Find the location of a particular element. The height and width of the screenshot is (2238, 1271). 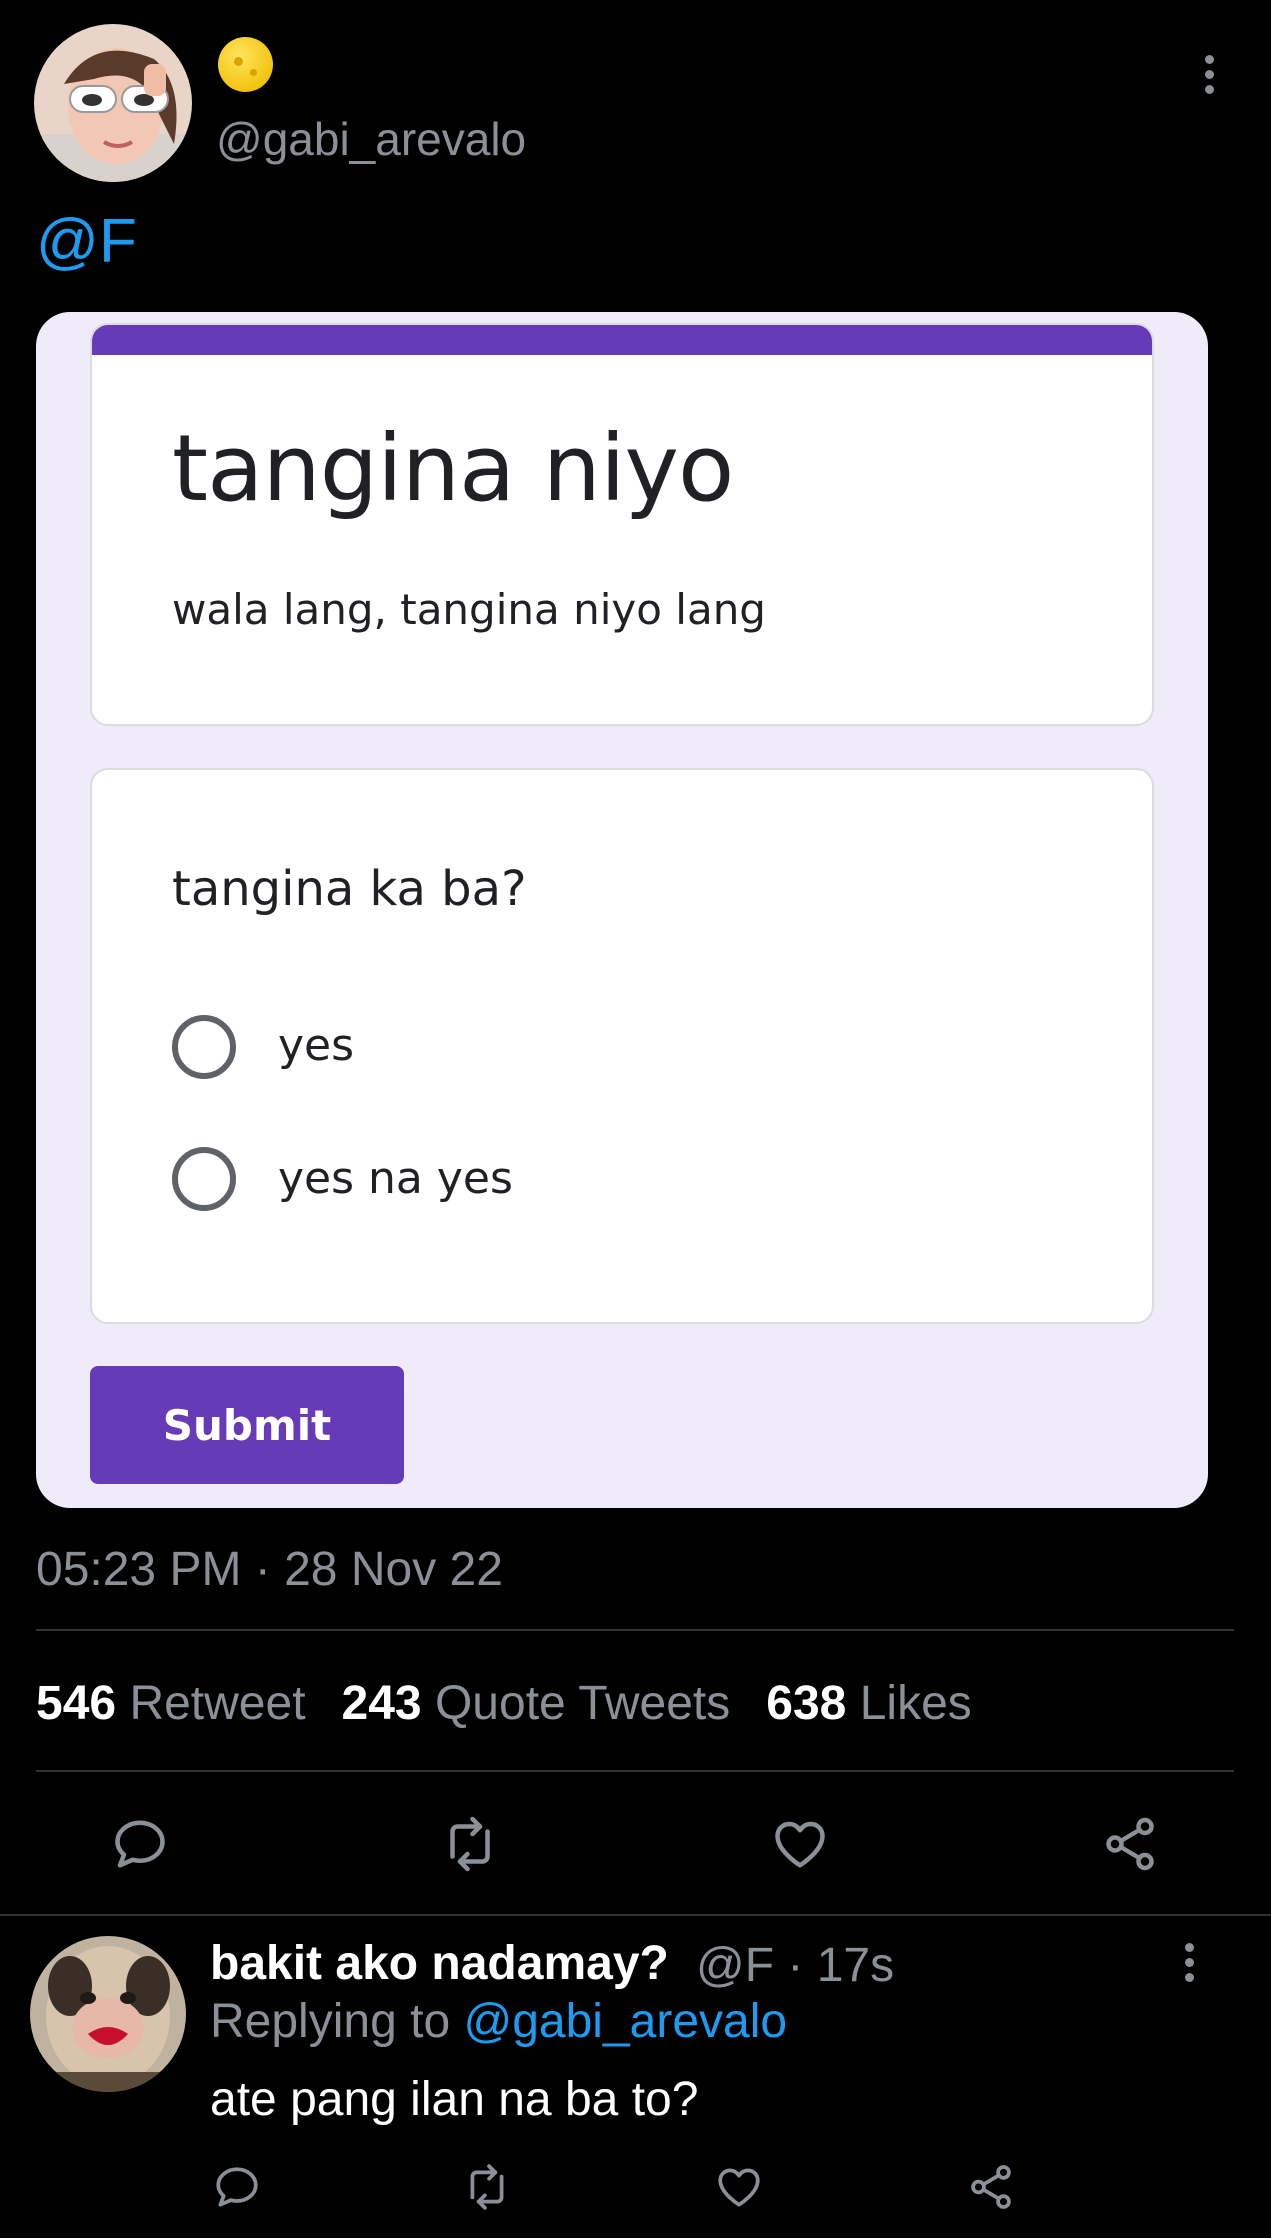

reply-text: ate pang ilan na ba to? is located at coordinates (454, 2099).